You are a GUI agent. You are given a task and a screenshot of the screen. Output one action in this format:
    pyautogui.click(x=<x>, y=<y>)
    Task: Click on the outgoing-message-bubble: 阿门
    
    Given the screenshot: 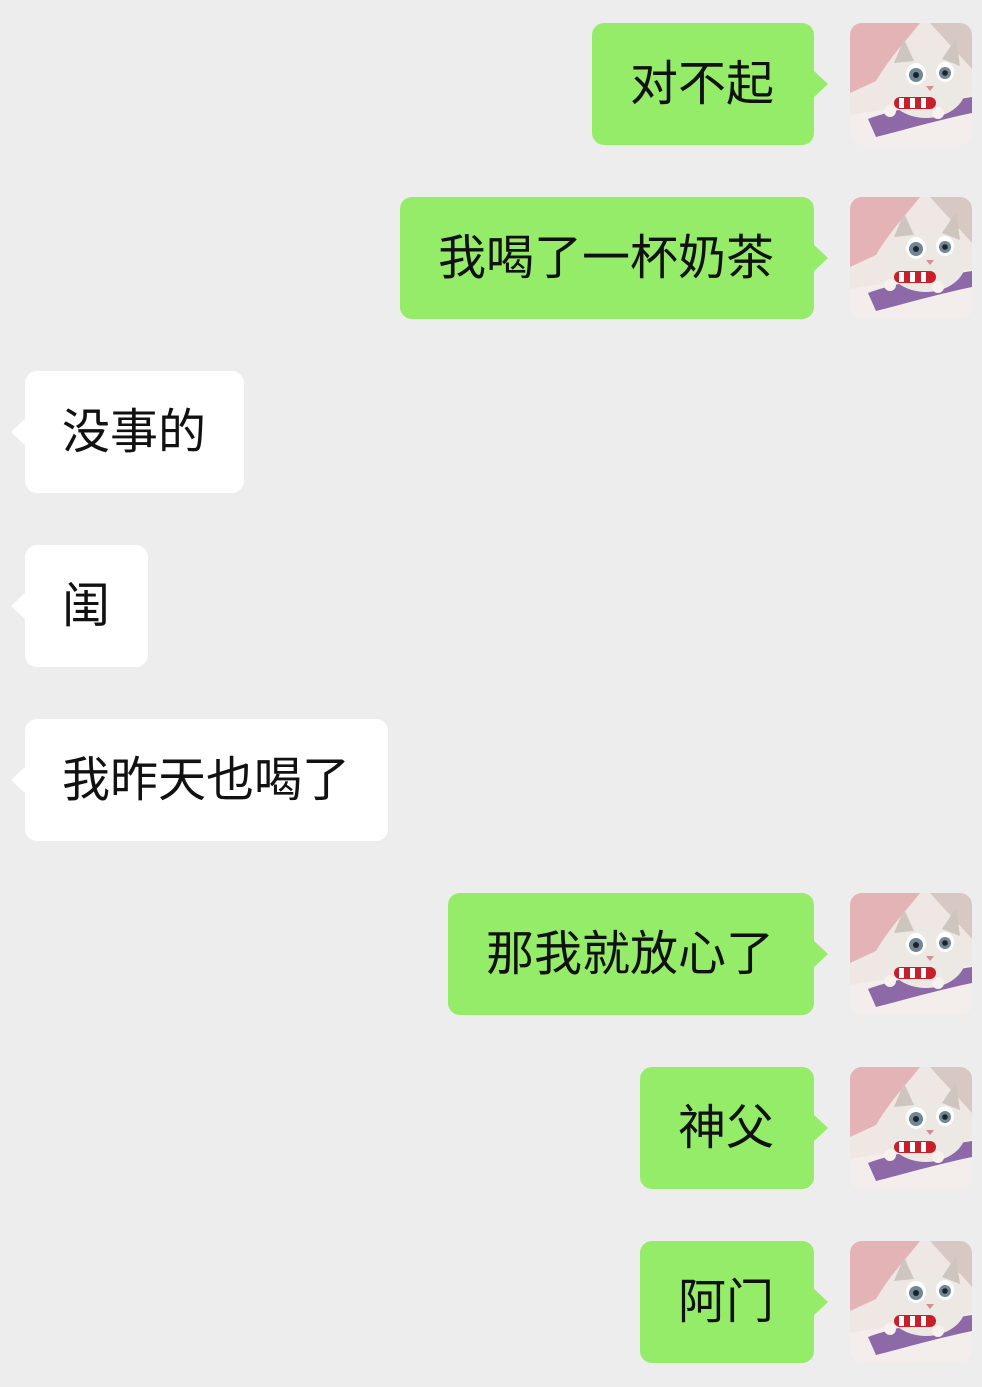 What is the action you would take?
    pyautogui.click(x=734, y=1302)
    